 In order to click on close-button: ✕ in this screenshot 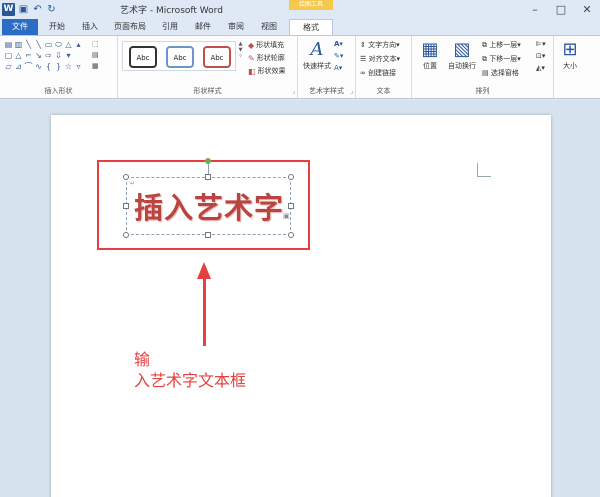, I will do `click(587, 9)`.